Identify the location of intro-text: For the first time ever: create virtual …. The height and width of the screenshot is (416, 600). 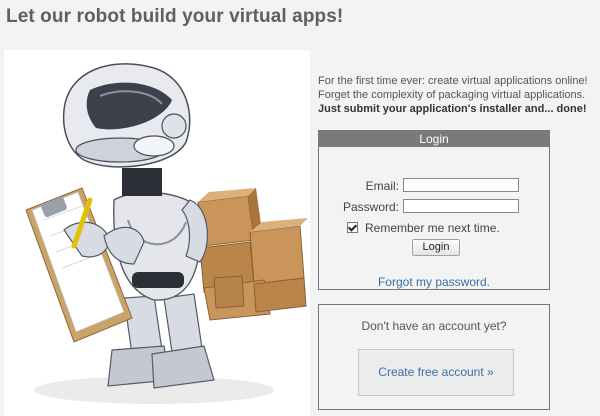
(459, 95).